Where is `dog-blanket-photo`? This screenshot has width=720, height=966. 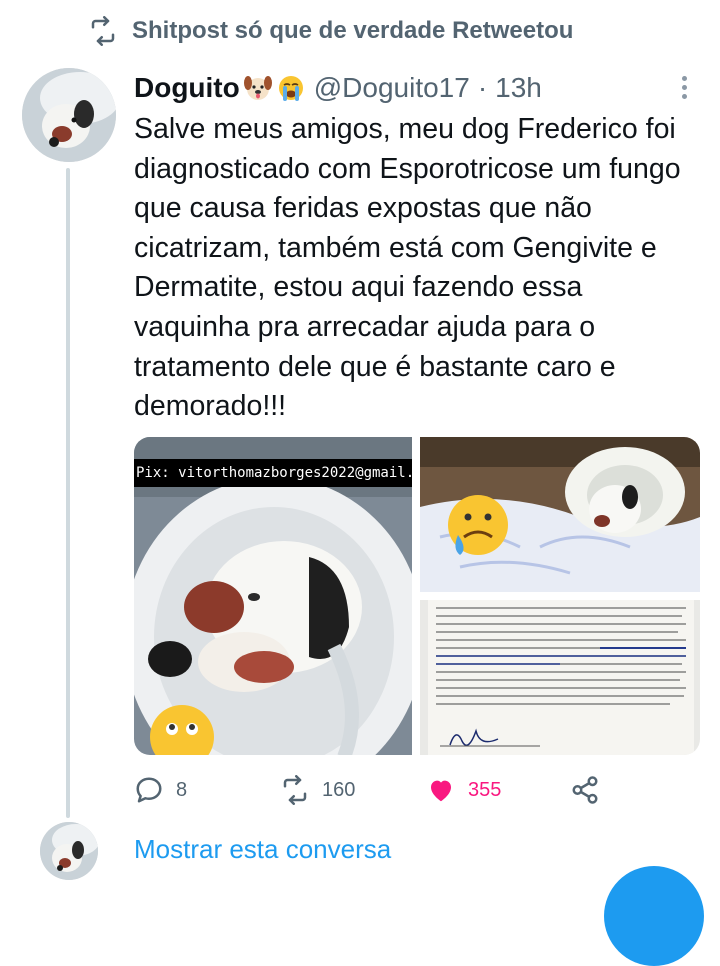 dog-blanket-photo is located at coordinates (560, 514).